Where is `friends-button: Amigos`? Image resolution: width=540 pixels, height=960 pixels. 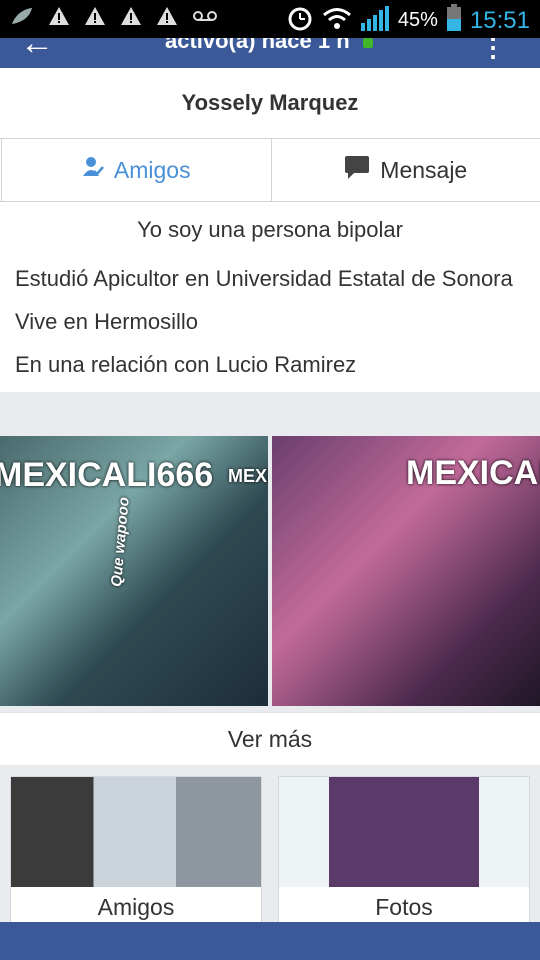 friends-button: Amigos is located at coordinates (136, 170).